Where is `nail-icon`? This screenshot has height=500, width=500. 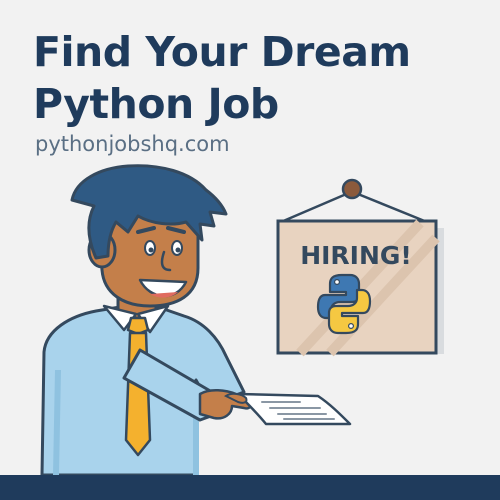 nail-icon is located at coordinates (352, 189).